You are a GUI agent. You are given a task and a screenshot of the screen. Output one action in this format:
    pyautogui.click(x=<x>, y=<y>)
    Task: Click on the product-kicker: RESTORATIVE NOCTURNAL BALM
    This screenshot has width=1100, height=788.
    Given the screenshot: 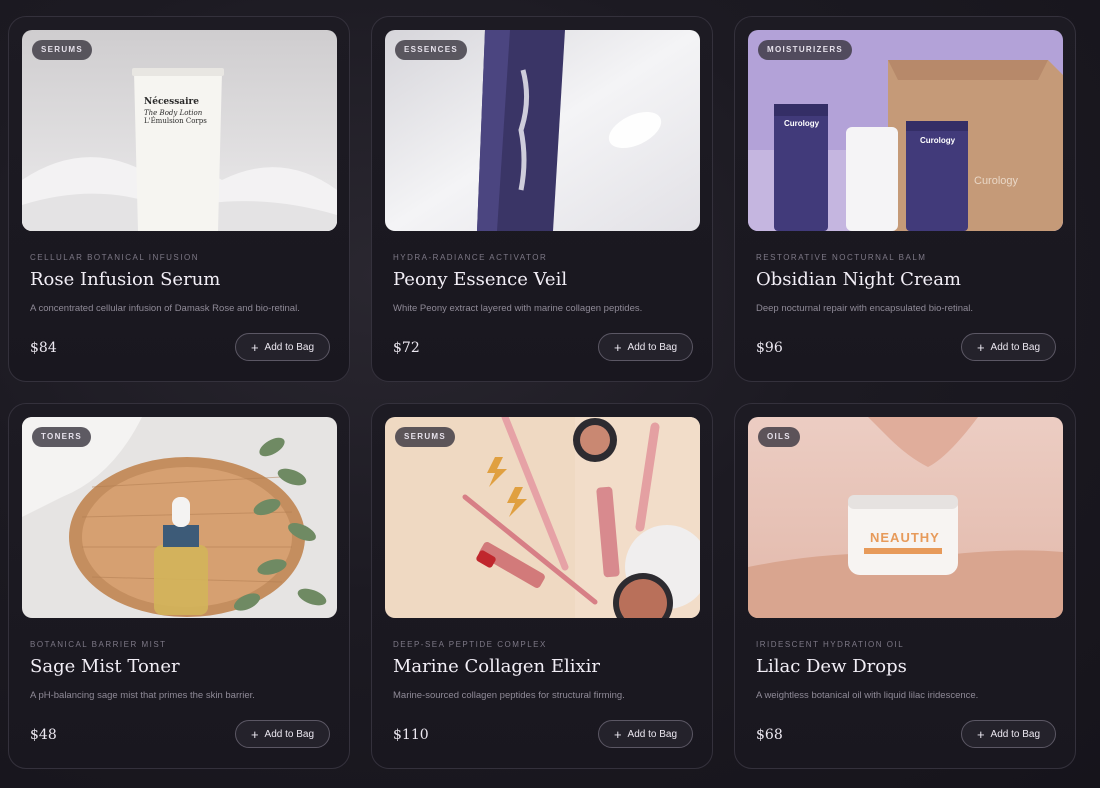 What is the action you would take?
    pyautogui.click(x=841, y=257)
    